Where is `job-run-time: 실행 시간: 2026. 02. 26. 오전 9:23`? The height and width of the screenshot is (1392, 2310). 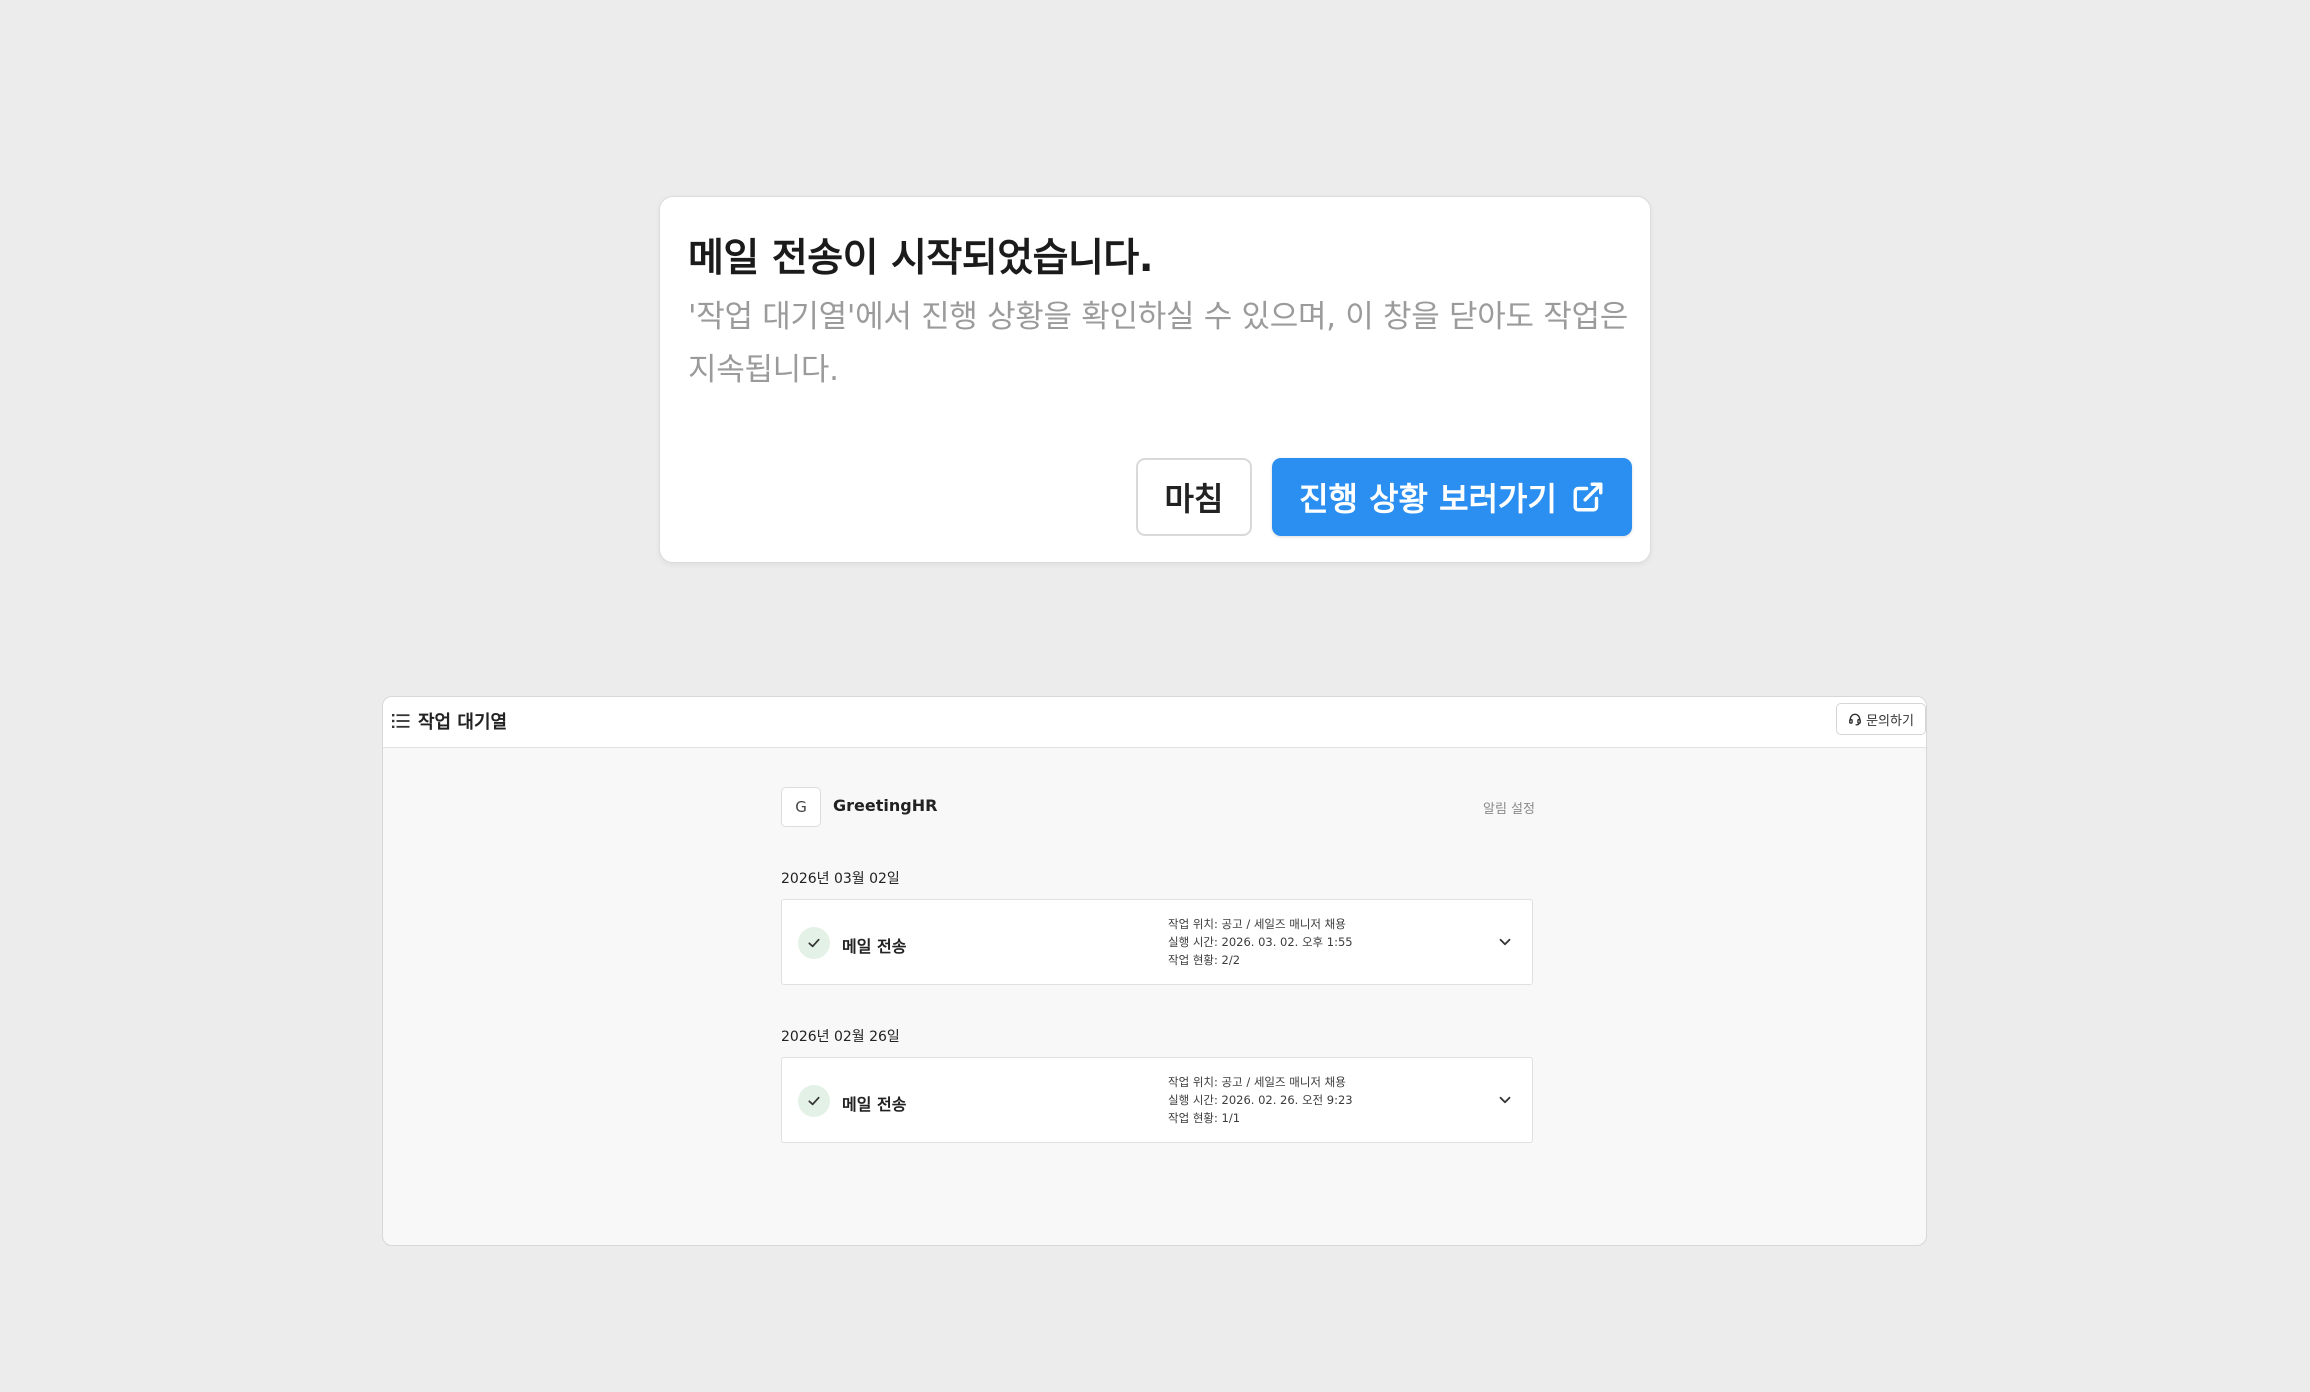
job-run-time: 실행 시간: 2026. 02. 26. 오전 9:23 is located at coordinates (1260, 1100).